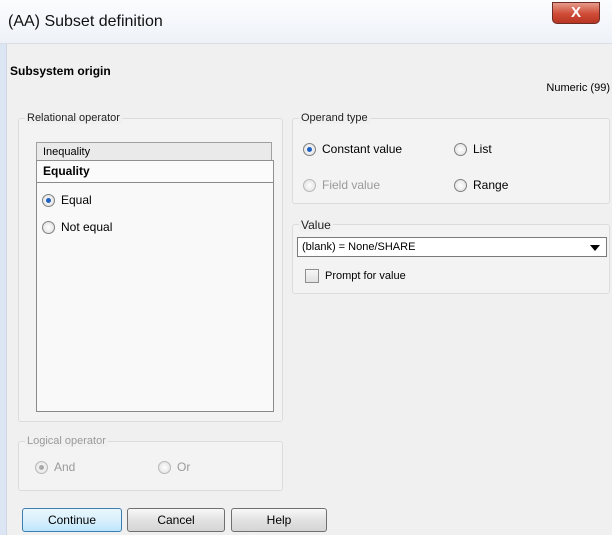 The image size is (612, 535). I want to click on operand-type-label: Operand type, so click(334, 118).